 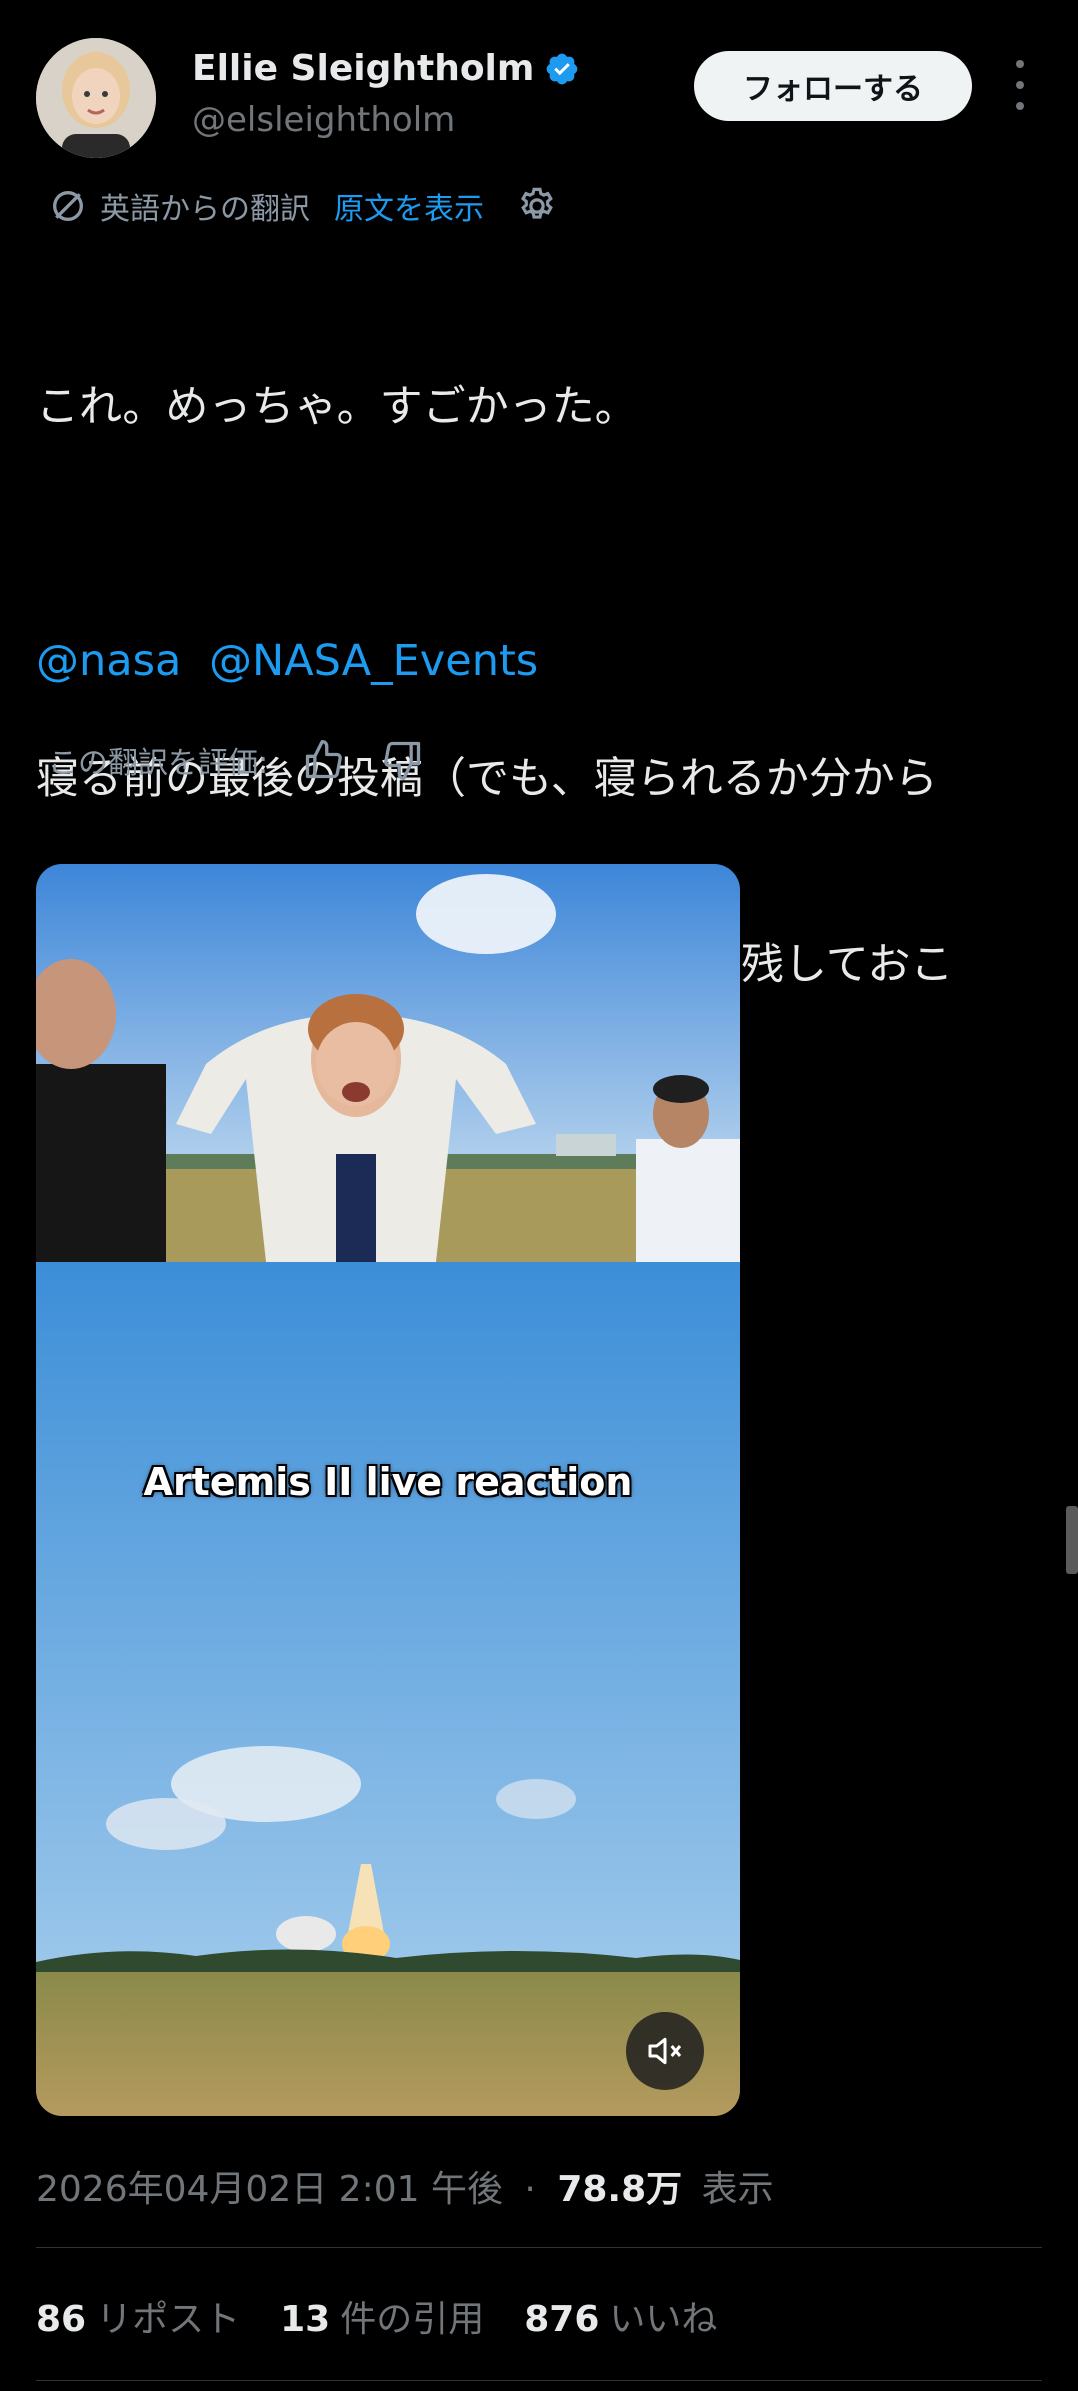 What do you see at coordinates (737, 2189) in the screenshot?
I see `views-label: 表示` at bounding box center [737, 2189].